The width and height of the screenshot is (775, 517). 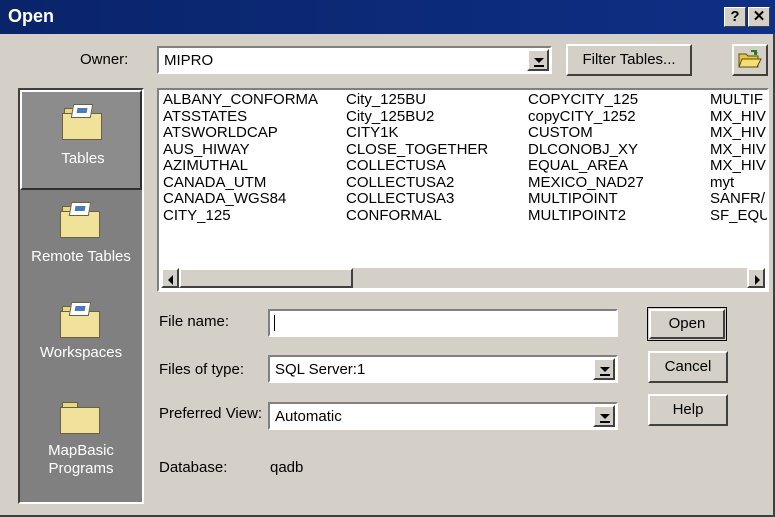 I want to click on list-item: CITY1K, so click(x=417, y=133).